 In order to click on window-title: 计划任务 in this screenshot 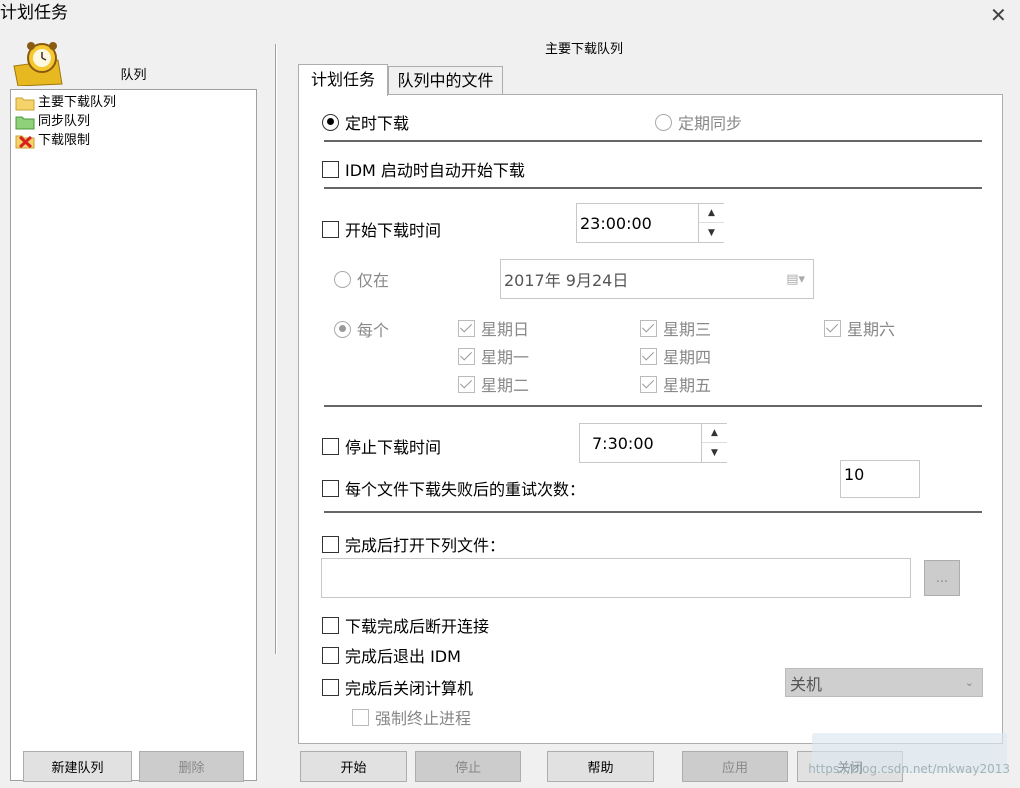, I will do `click(34, 13)`.